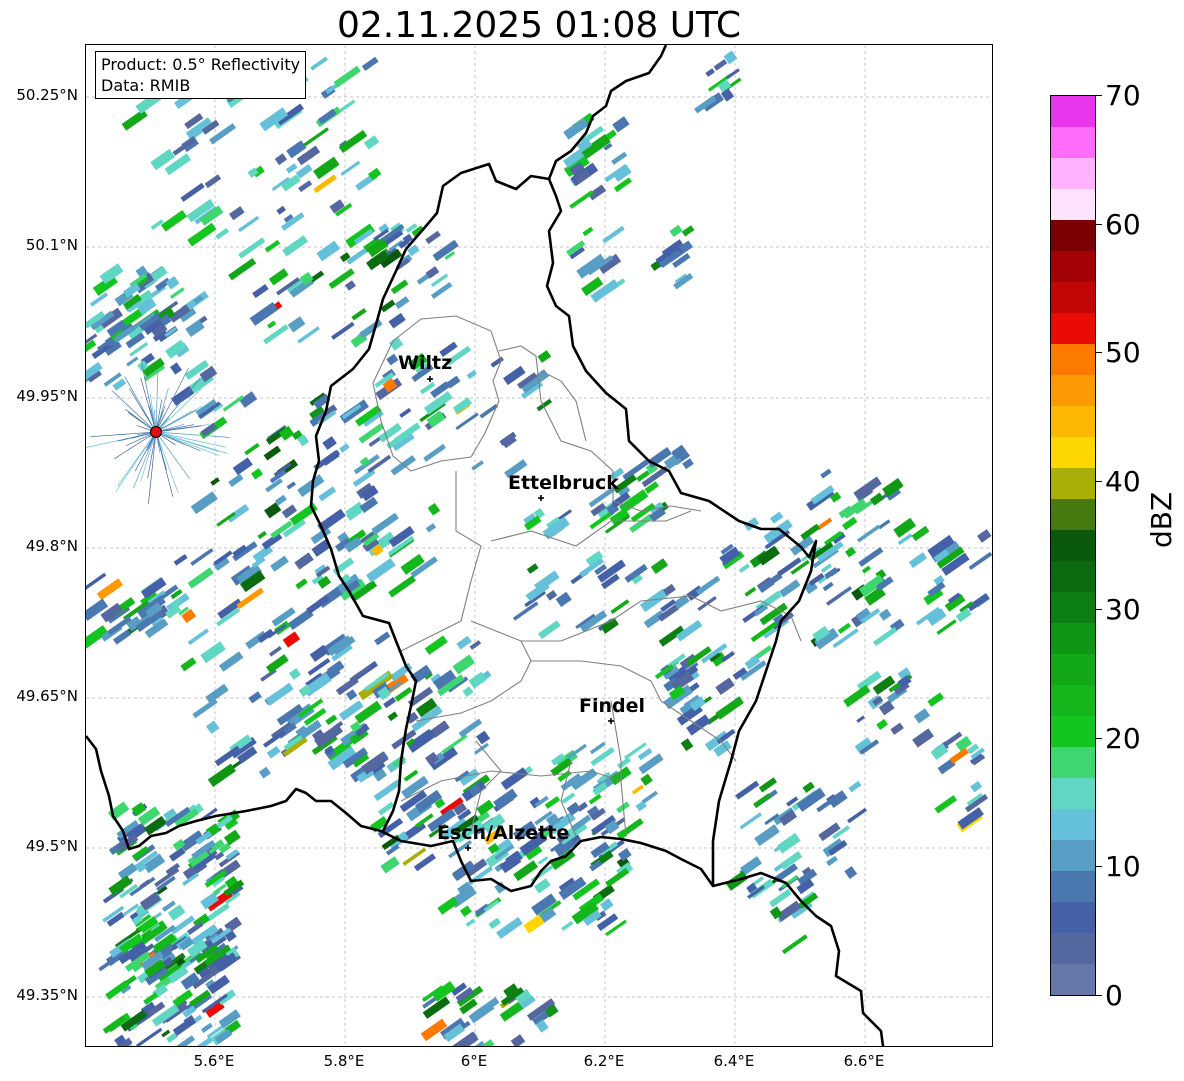  I want to click on radar-site-marker, so click(156, 432).